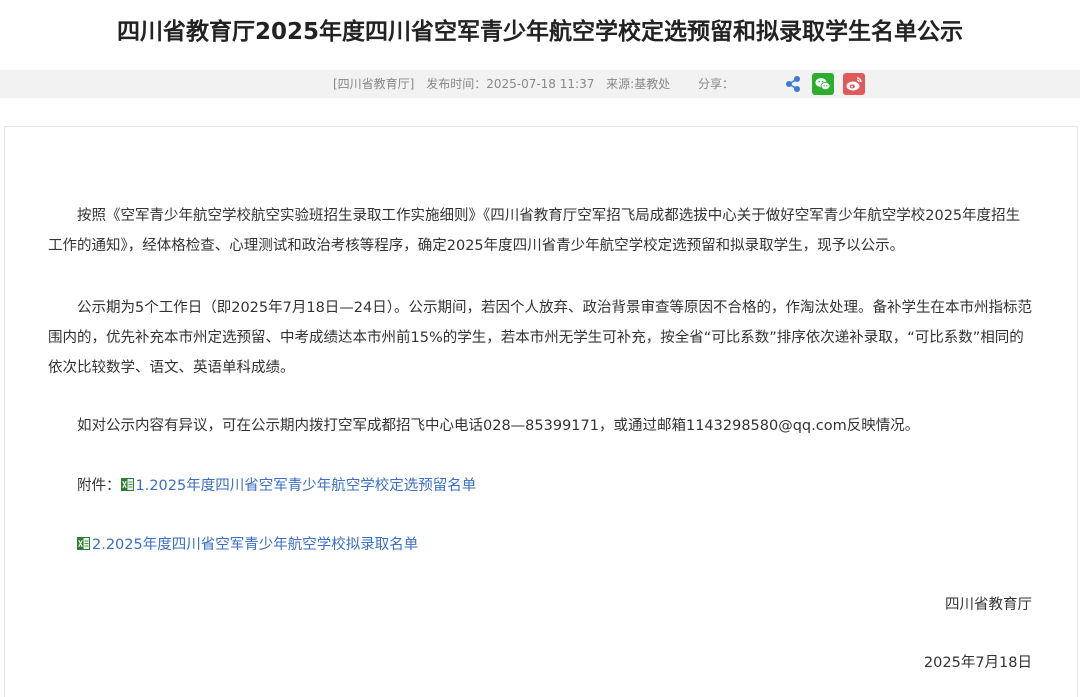  I want to click on attachment-row-1: 附件： 1.2025年度四川省空军青少年航空学校定选预留名单, so click(276, 486).